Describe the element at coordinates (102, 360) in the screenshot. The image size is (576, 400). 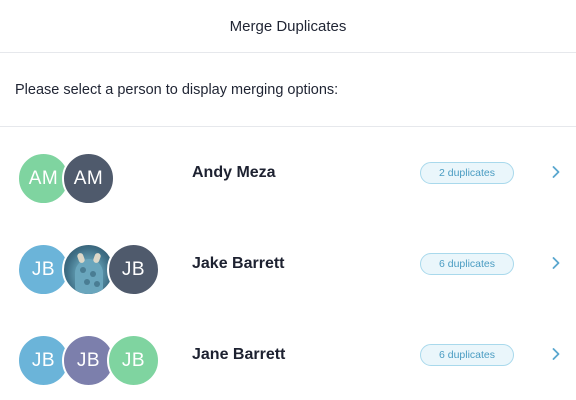
I see `avatar-group: JB JB JB` at that location.